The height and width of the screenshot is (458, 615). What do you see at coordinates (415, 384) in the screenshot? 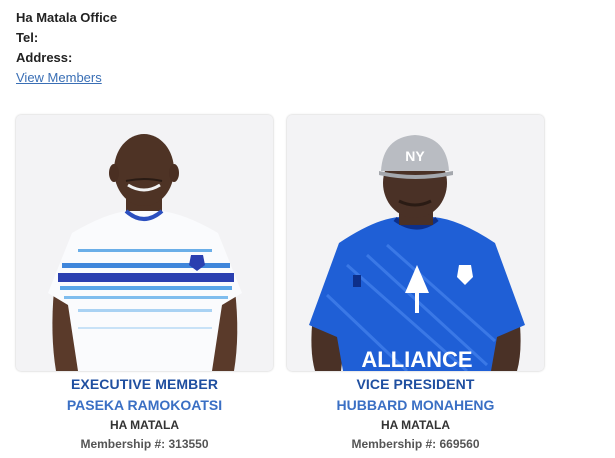
I see `member-role: VICE PRESIDENT` at bounding box center [415, 384].